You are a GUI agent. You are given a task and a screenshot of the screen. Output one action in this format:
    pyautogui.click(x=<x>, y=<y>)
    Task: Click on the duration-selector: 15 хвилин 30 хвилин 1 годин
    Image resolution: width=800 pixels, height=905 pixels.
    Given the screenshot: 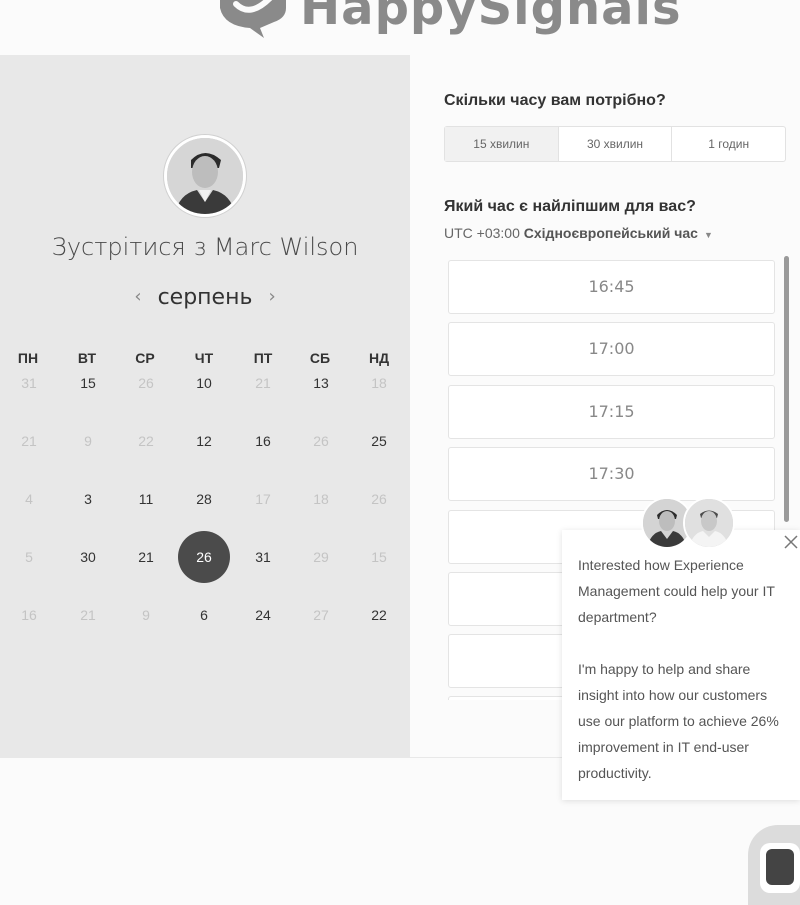 What is the action you would take?
    pyautogui.click(x=615, y=144)
    